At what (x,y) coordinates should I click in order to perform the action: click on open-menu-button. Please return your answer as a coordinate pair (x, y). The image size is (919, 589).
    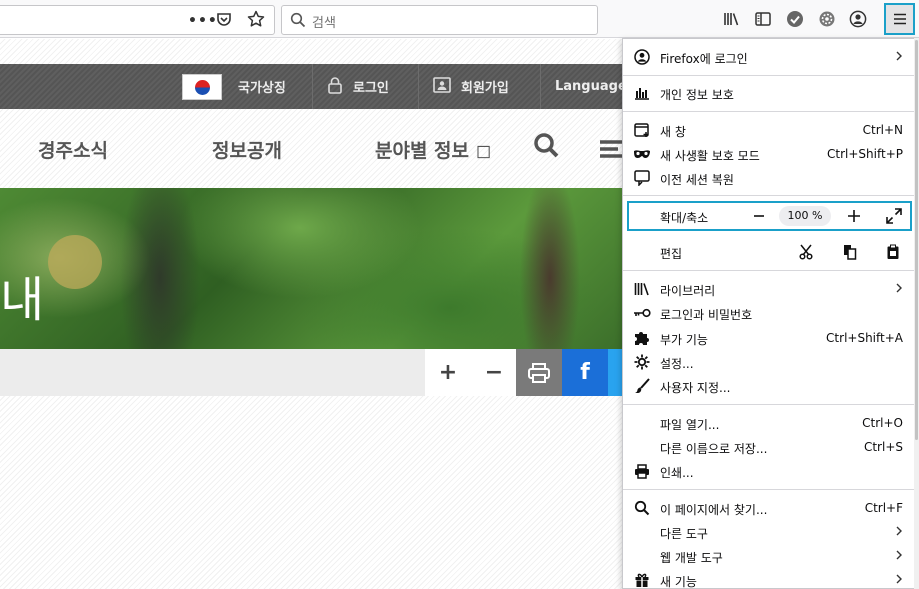
    Looking at the image, I should click on (899, 19).